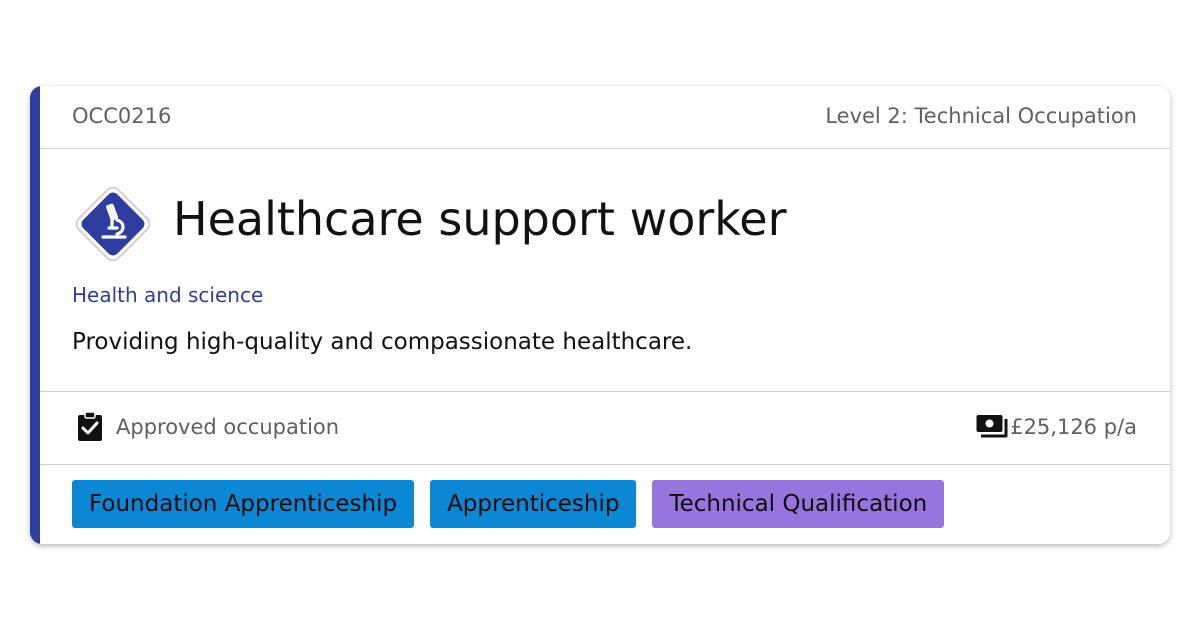 This screenshot has height=630, width=1200. I want to click on route-link: Health and science, so click(167, 295).